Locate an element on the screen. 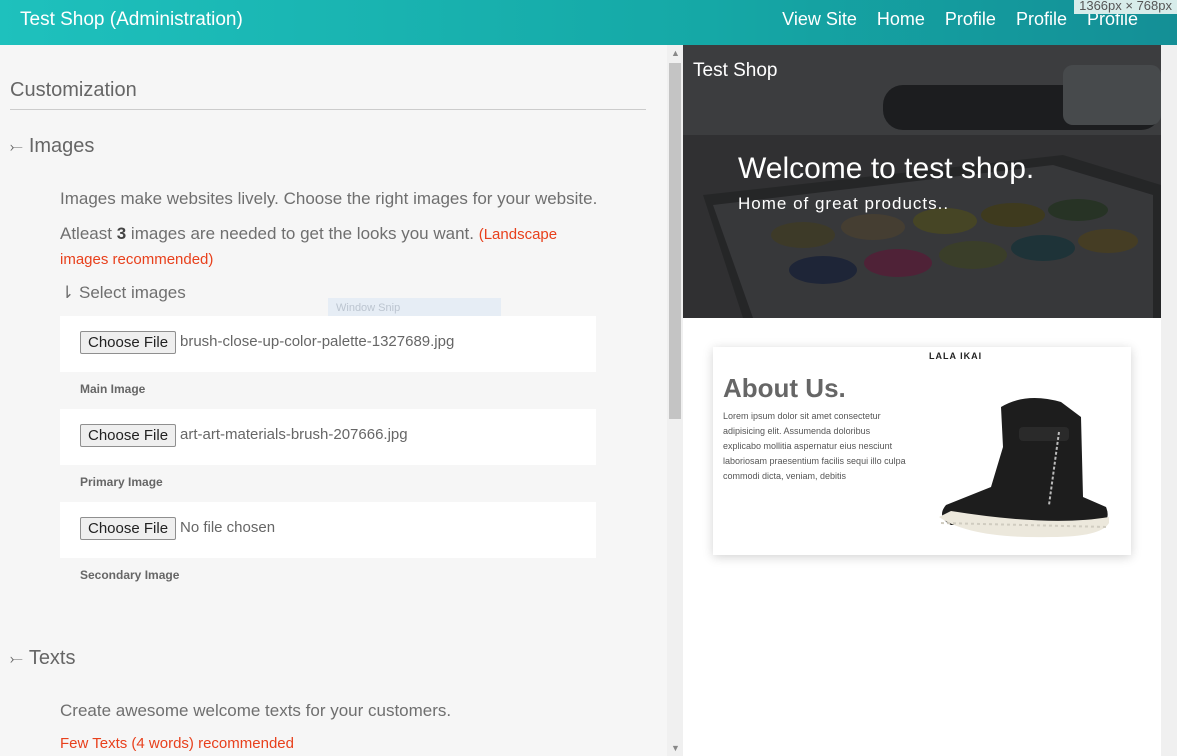  secondary-image-filename: No file chosen is located at coordinates (228, 527).